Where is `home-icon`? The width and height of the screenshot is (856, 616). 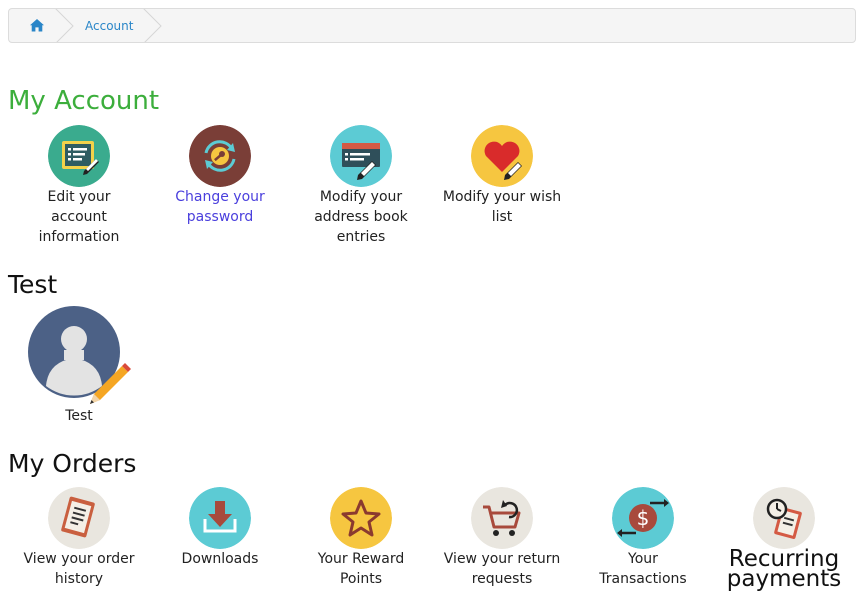
home-icon is located at coordinates (36, 25).